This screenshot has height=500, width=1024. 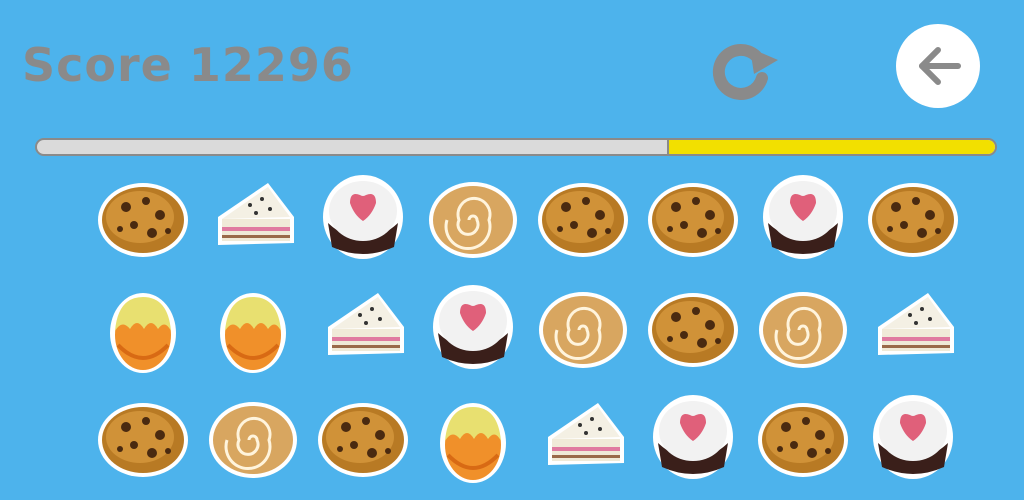 I want to click on progress-bar, so click(x=516, y=147).